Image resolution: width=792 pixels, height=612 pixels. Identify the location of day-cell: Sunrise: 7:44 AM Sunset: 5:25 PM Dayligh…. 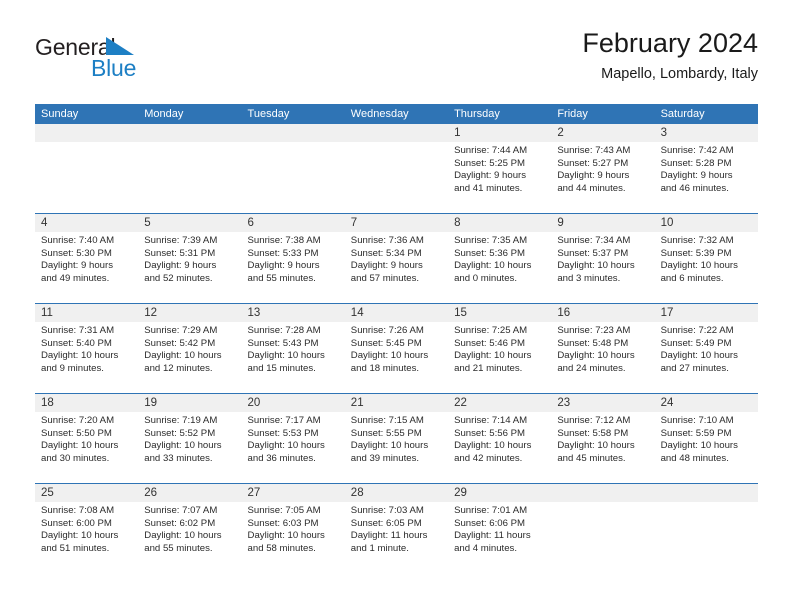
(499, 177).